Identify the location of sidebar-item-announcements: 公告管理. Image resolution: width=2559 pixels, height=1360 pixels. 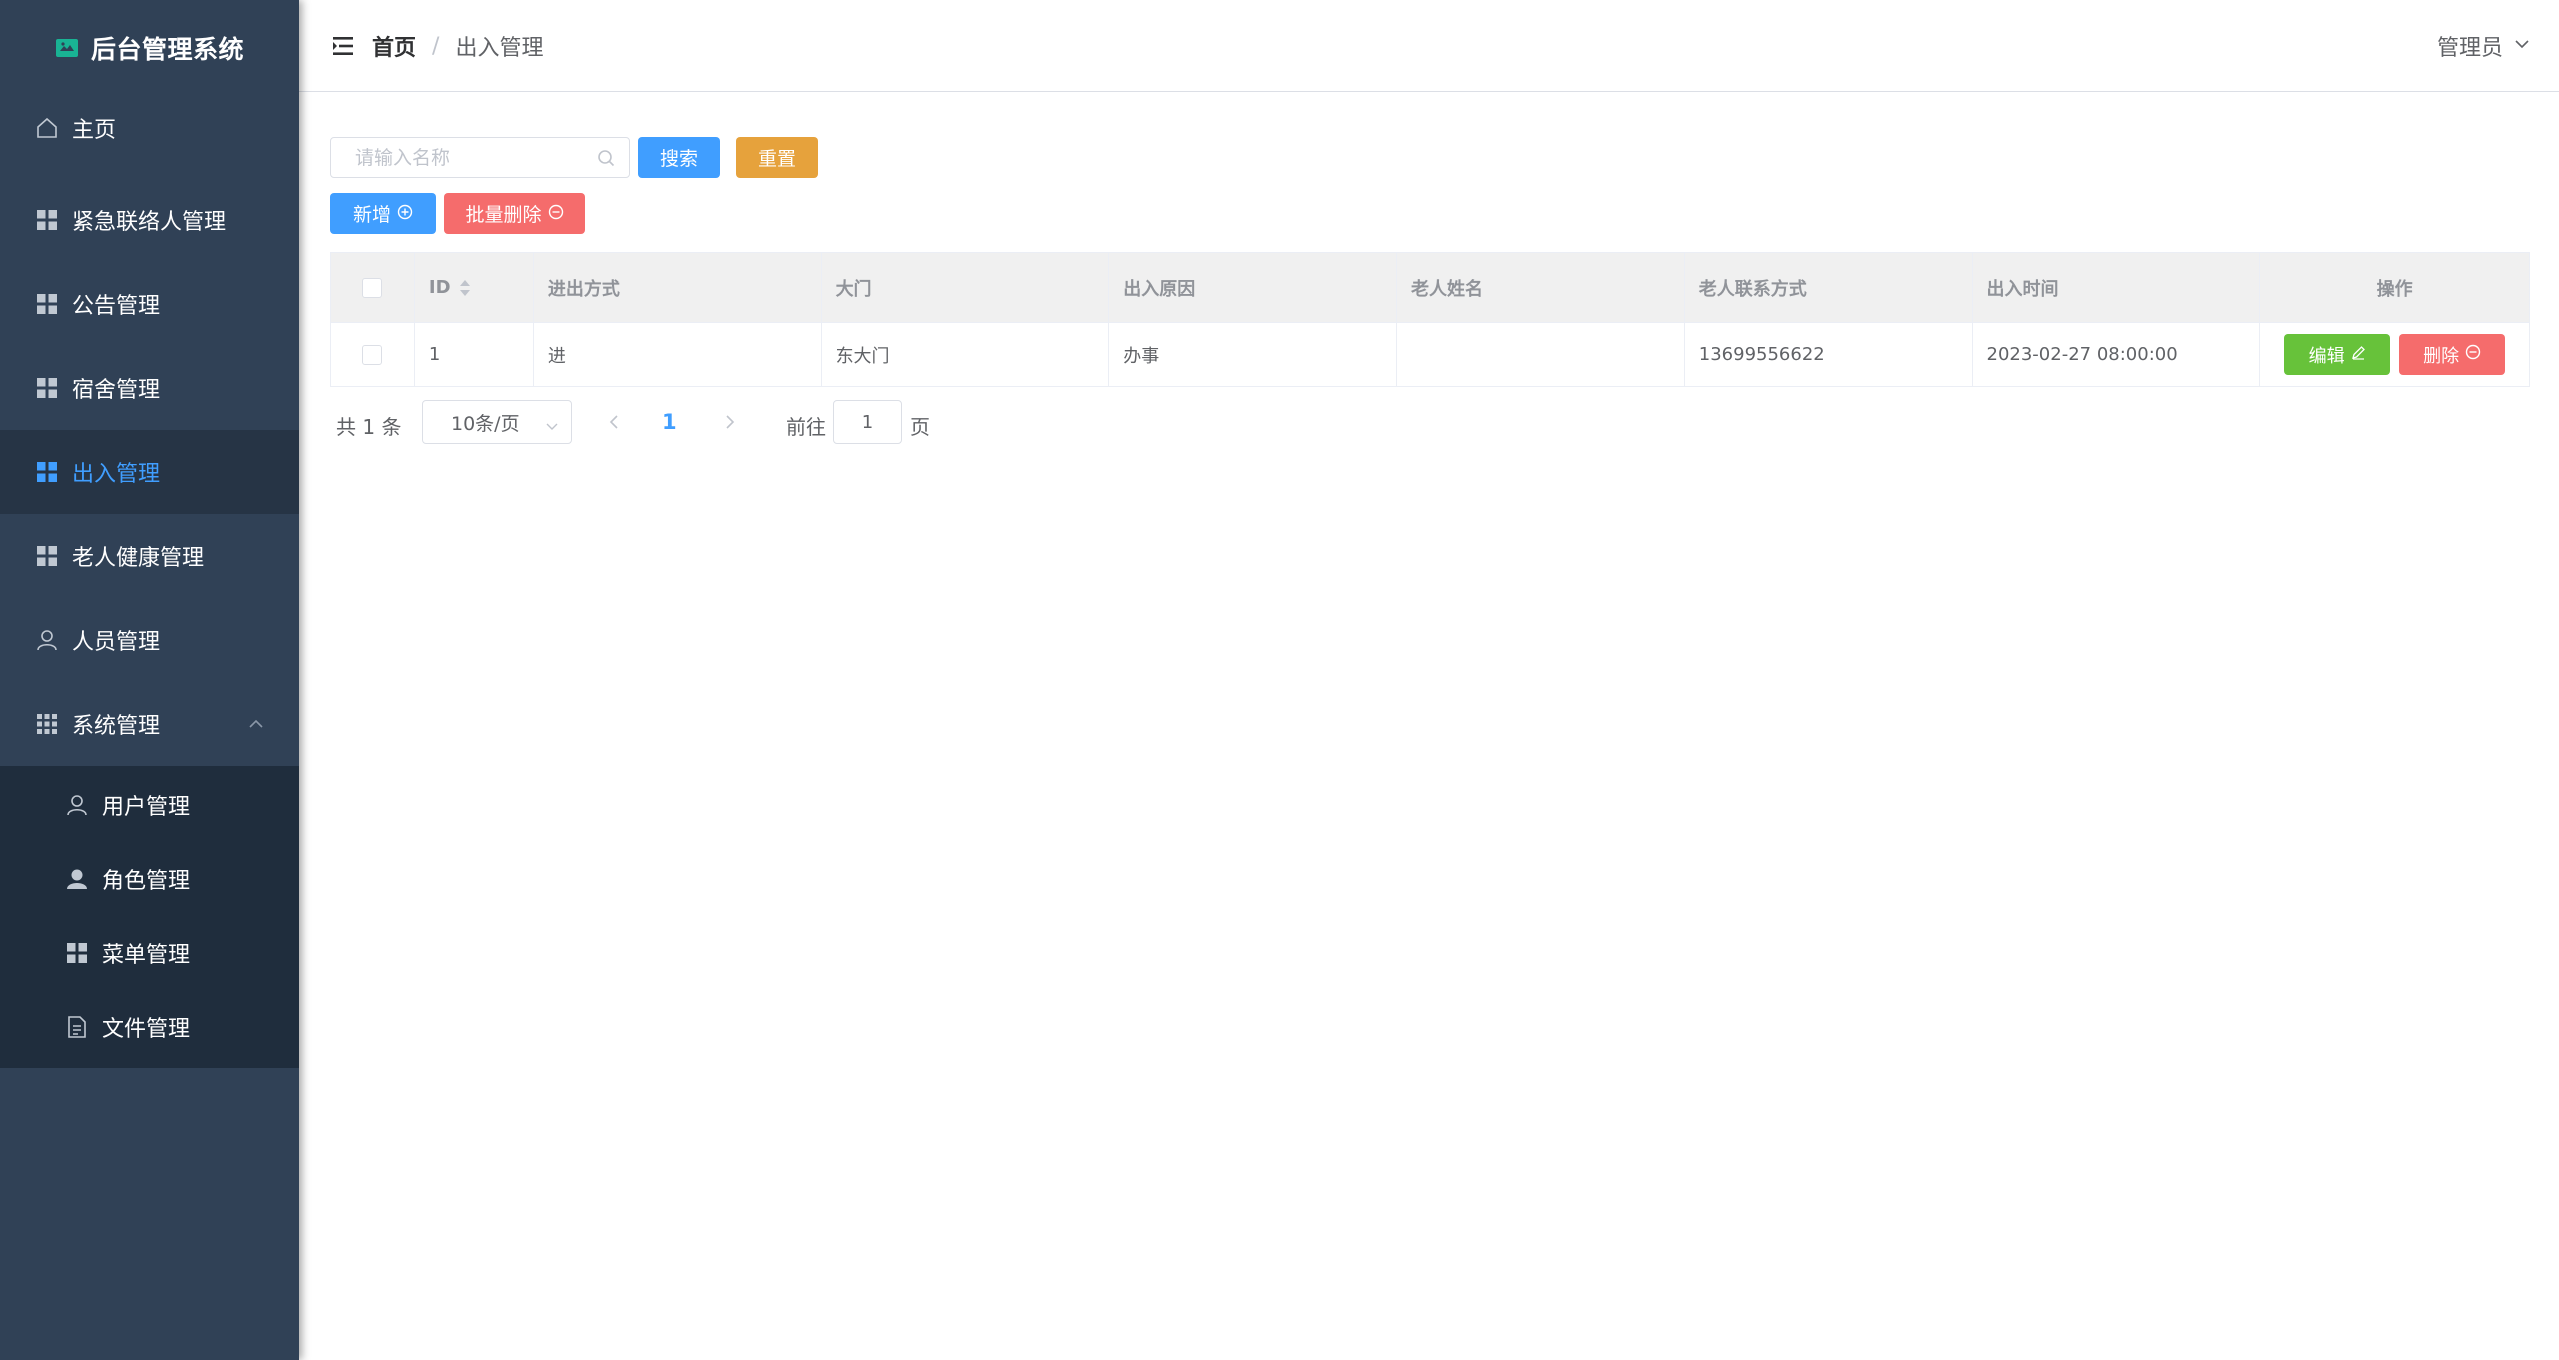
(149, 304).